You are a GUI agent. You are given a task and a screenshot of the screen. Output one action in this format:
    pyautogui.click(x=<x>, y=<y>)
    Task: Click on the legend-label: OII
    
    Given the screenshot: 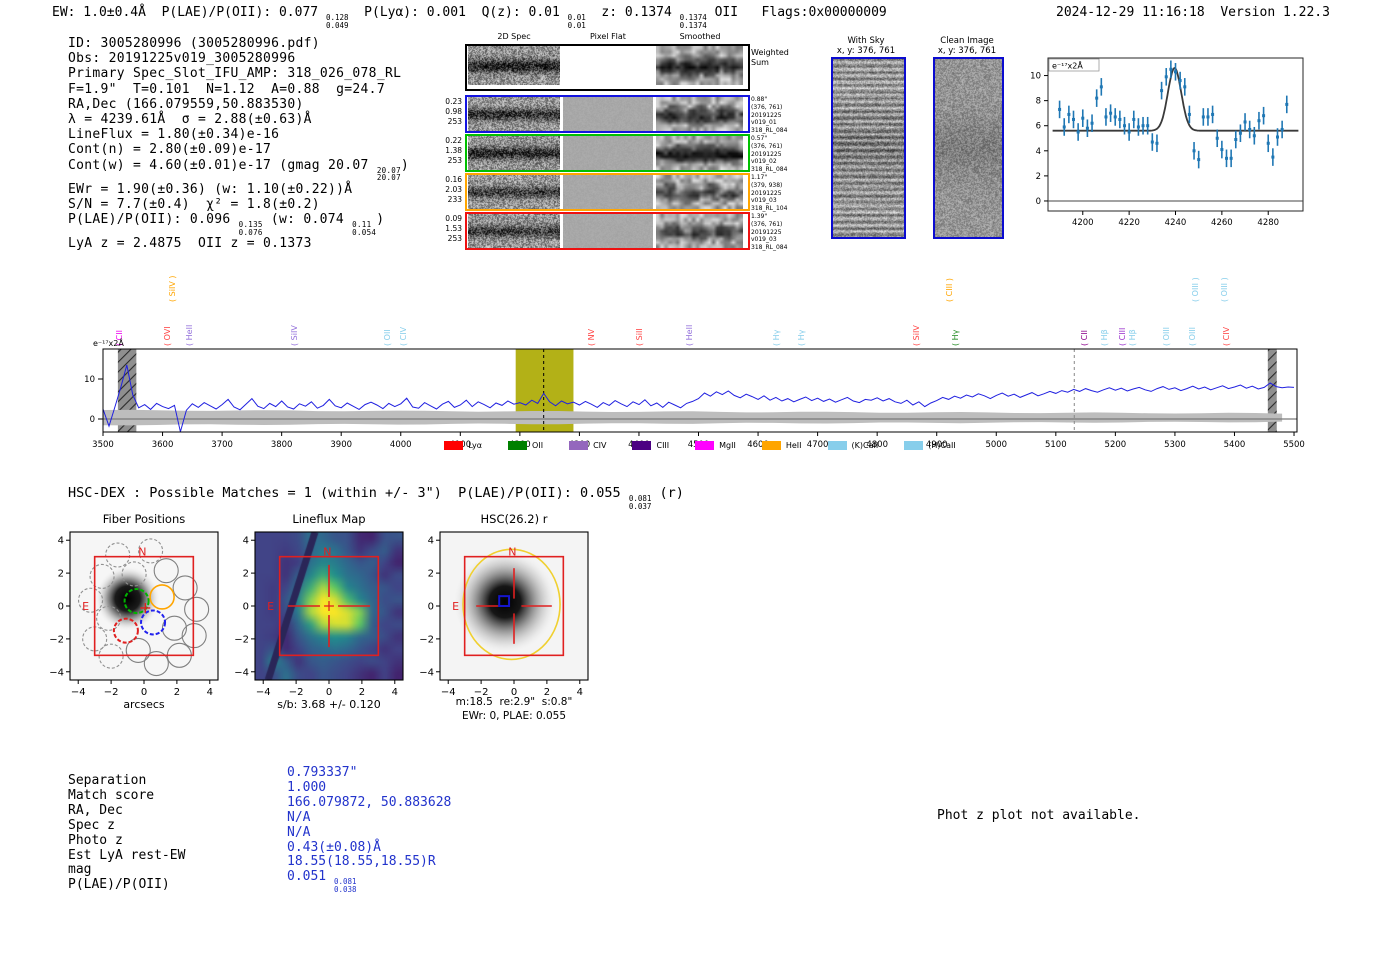 What is the action you would take?
    pyautogui.click(x=538, y=445)
    